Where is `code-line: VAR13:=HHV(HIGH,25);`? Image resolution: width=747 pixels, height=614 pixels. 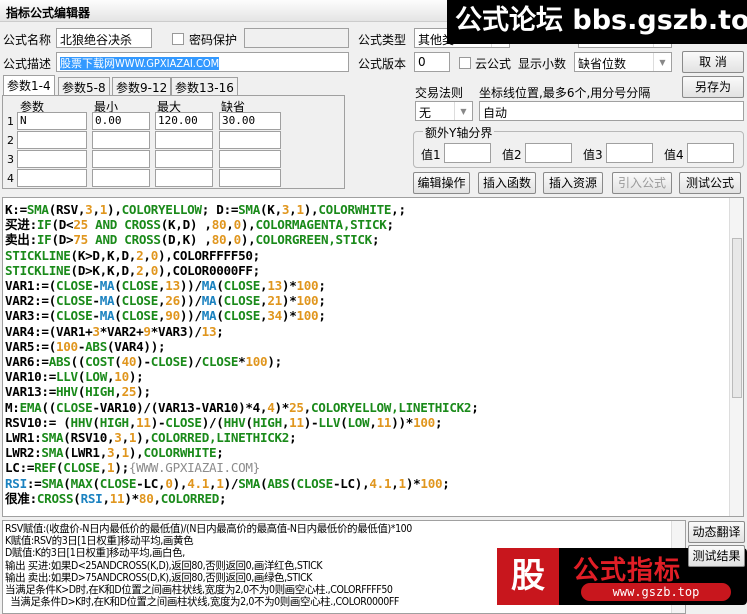 code-line: VAR13:=HHV(HIGH,25); is located at coordinates (241, 391).